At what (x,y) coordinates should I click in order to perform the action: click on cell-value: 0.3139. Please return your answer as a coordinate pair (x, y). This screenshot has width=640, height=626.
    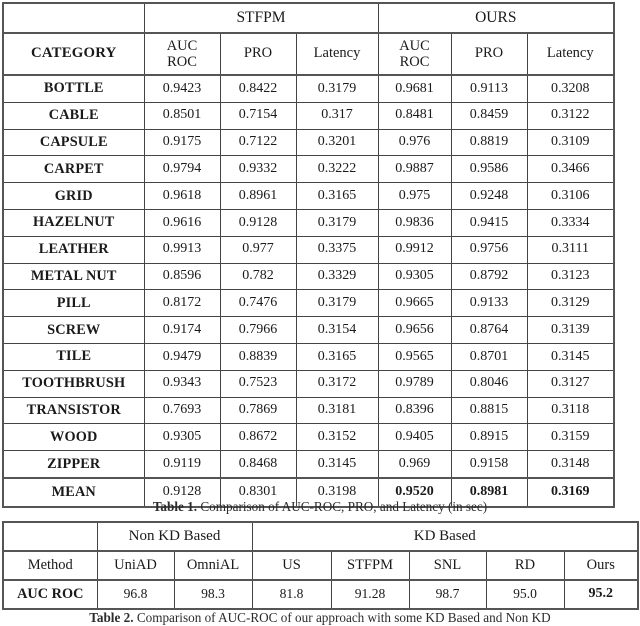
    Looking at the image, I should click on (571, 330).